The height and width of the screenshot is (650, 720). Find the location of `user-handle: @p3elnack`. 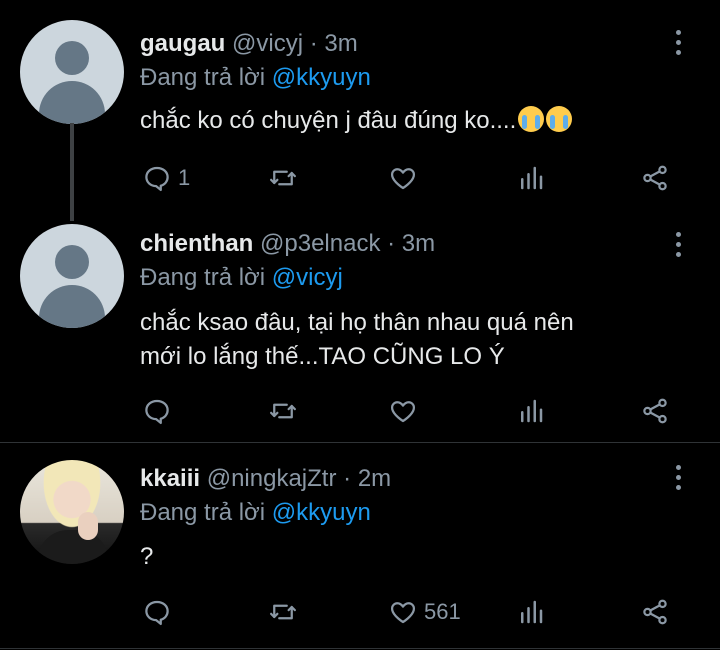

user-handle: @p3elnack is located at coordinates (320, 243).